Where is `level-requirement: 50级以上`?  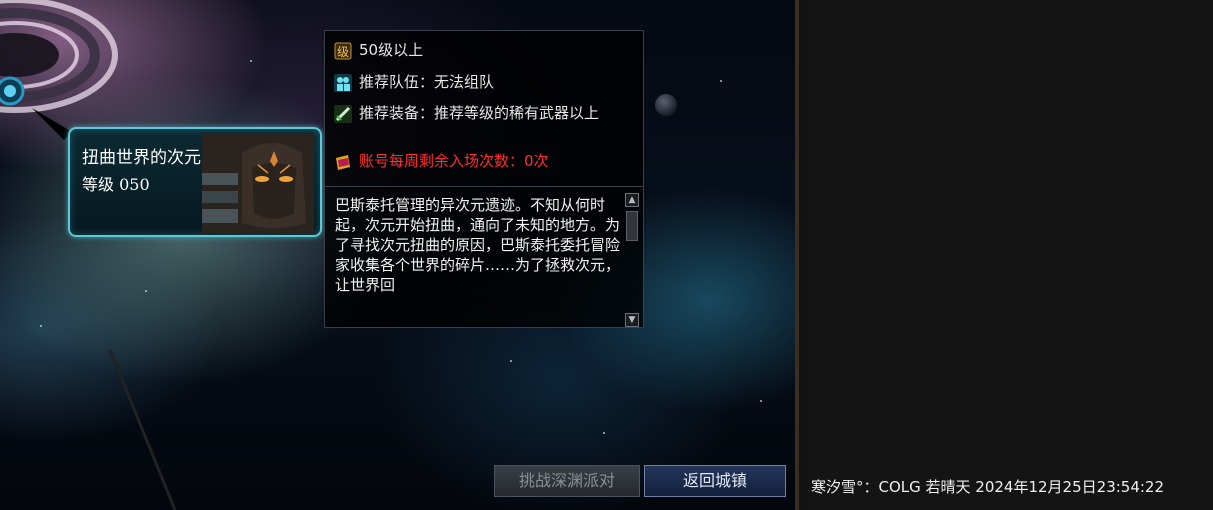
level-requirement: 50级以上 is located at coordinates (391, 50).